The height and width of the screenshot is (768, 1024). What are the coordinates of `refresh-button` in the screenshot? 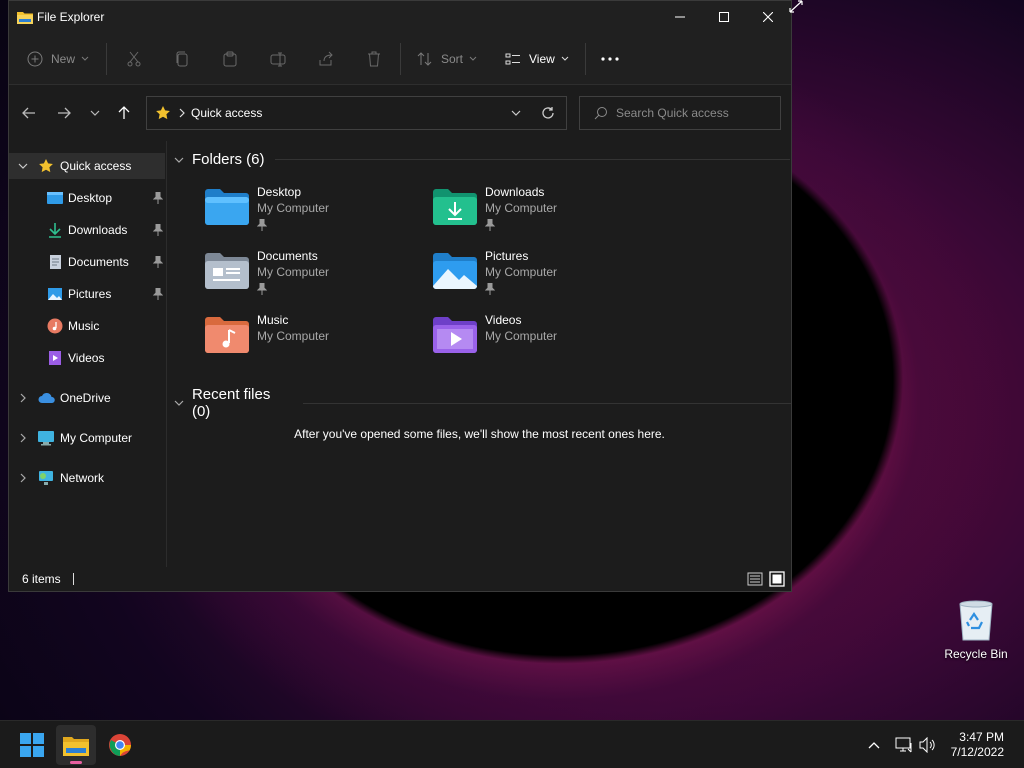 It's located at (548, 113).